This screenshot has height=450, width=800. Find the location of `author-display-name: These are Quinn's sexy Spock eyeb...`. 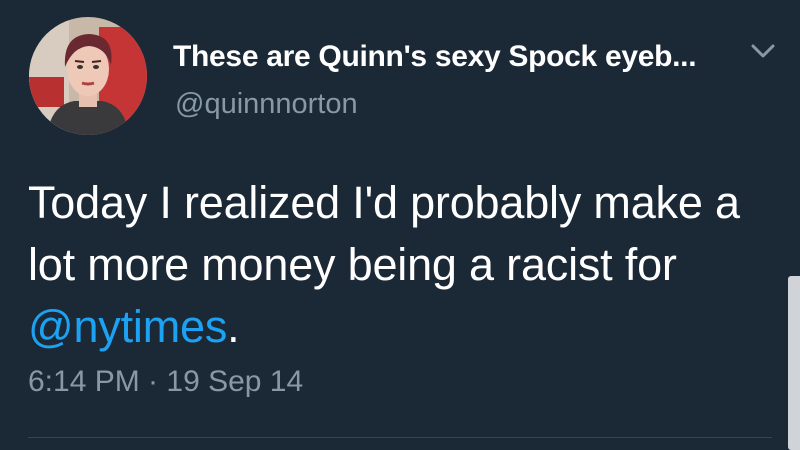

author-display-name: These are Quinn's sexy Spock eyeb... is located at coordinates (435, 57).